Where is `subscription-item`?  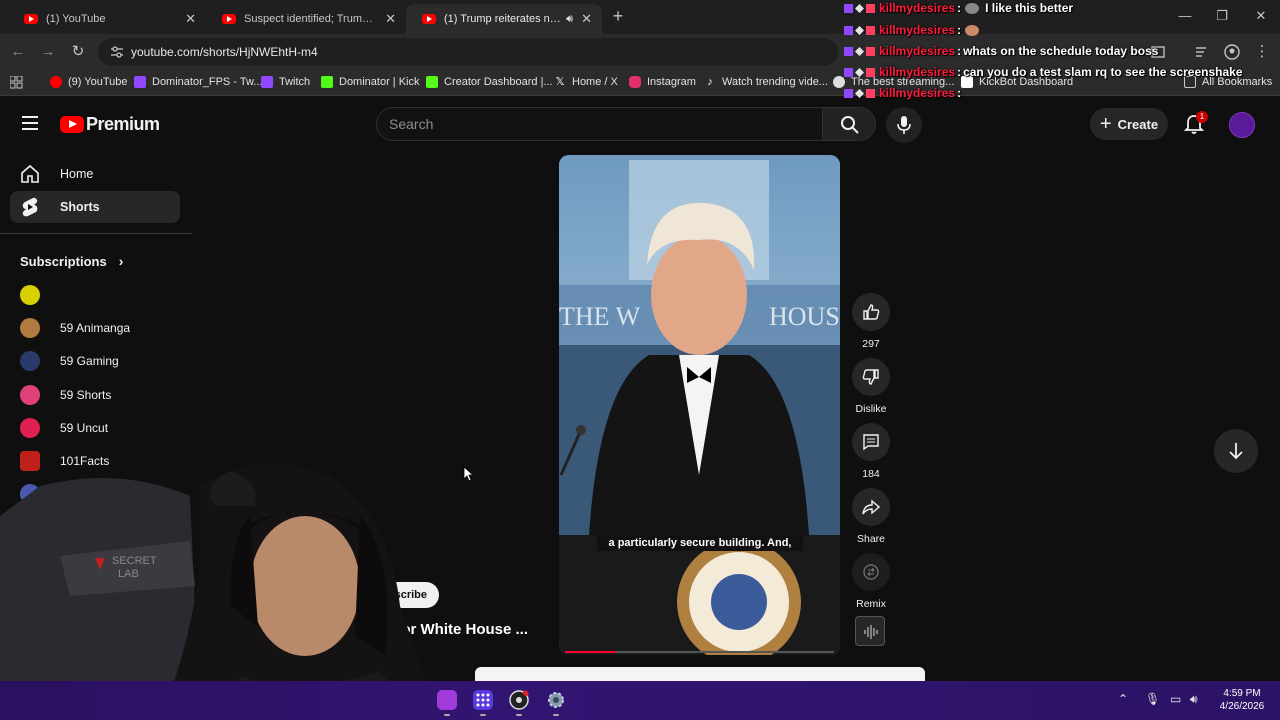
subscription-item is located at coordinates (40, 295).